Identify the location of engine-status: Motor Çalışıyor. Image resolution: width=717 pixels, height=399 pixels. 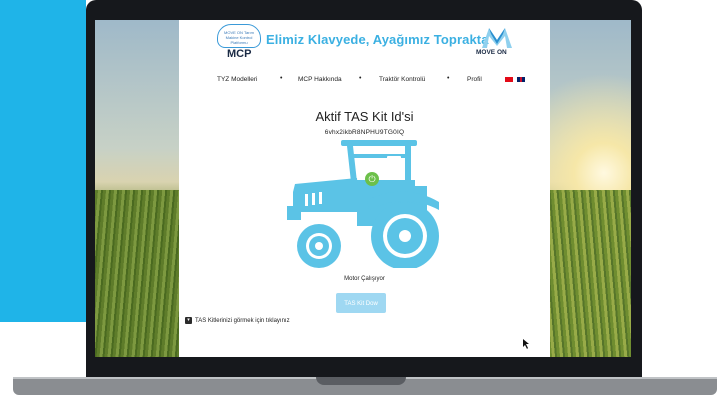
(364, 279).